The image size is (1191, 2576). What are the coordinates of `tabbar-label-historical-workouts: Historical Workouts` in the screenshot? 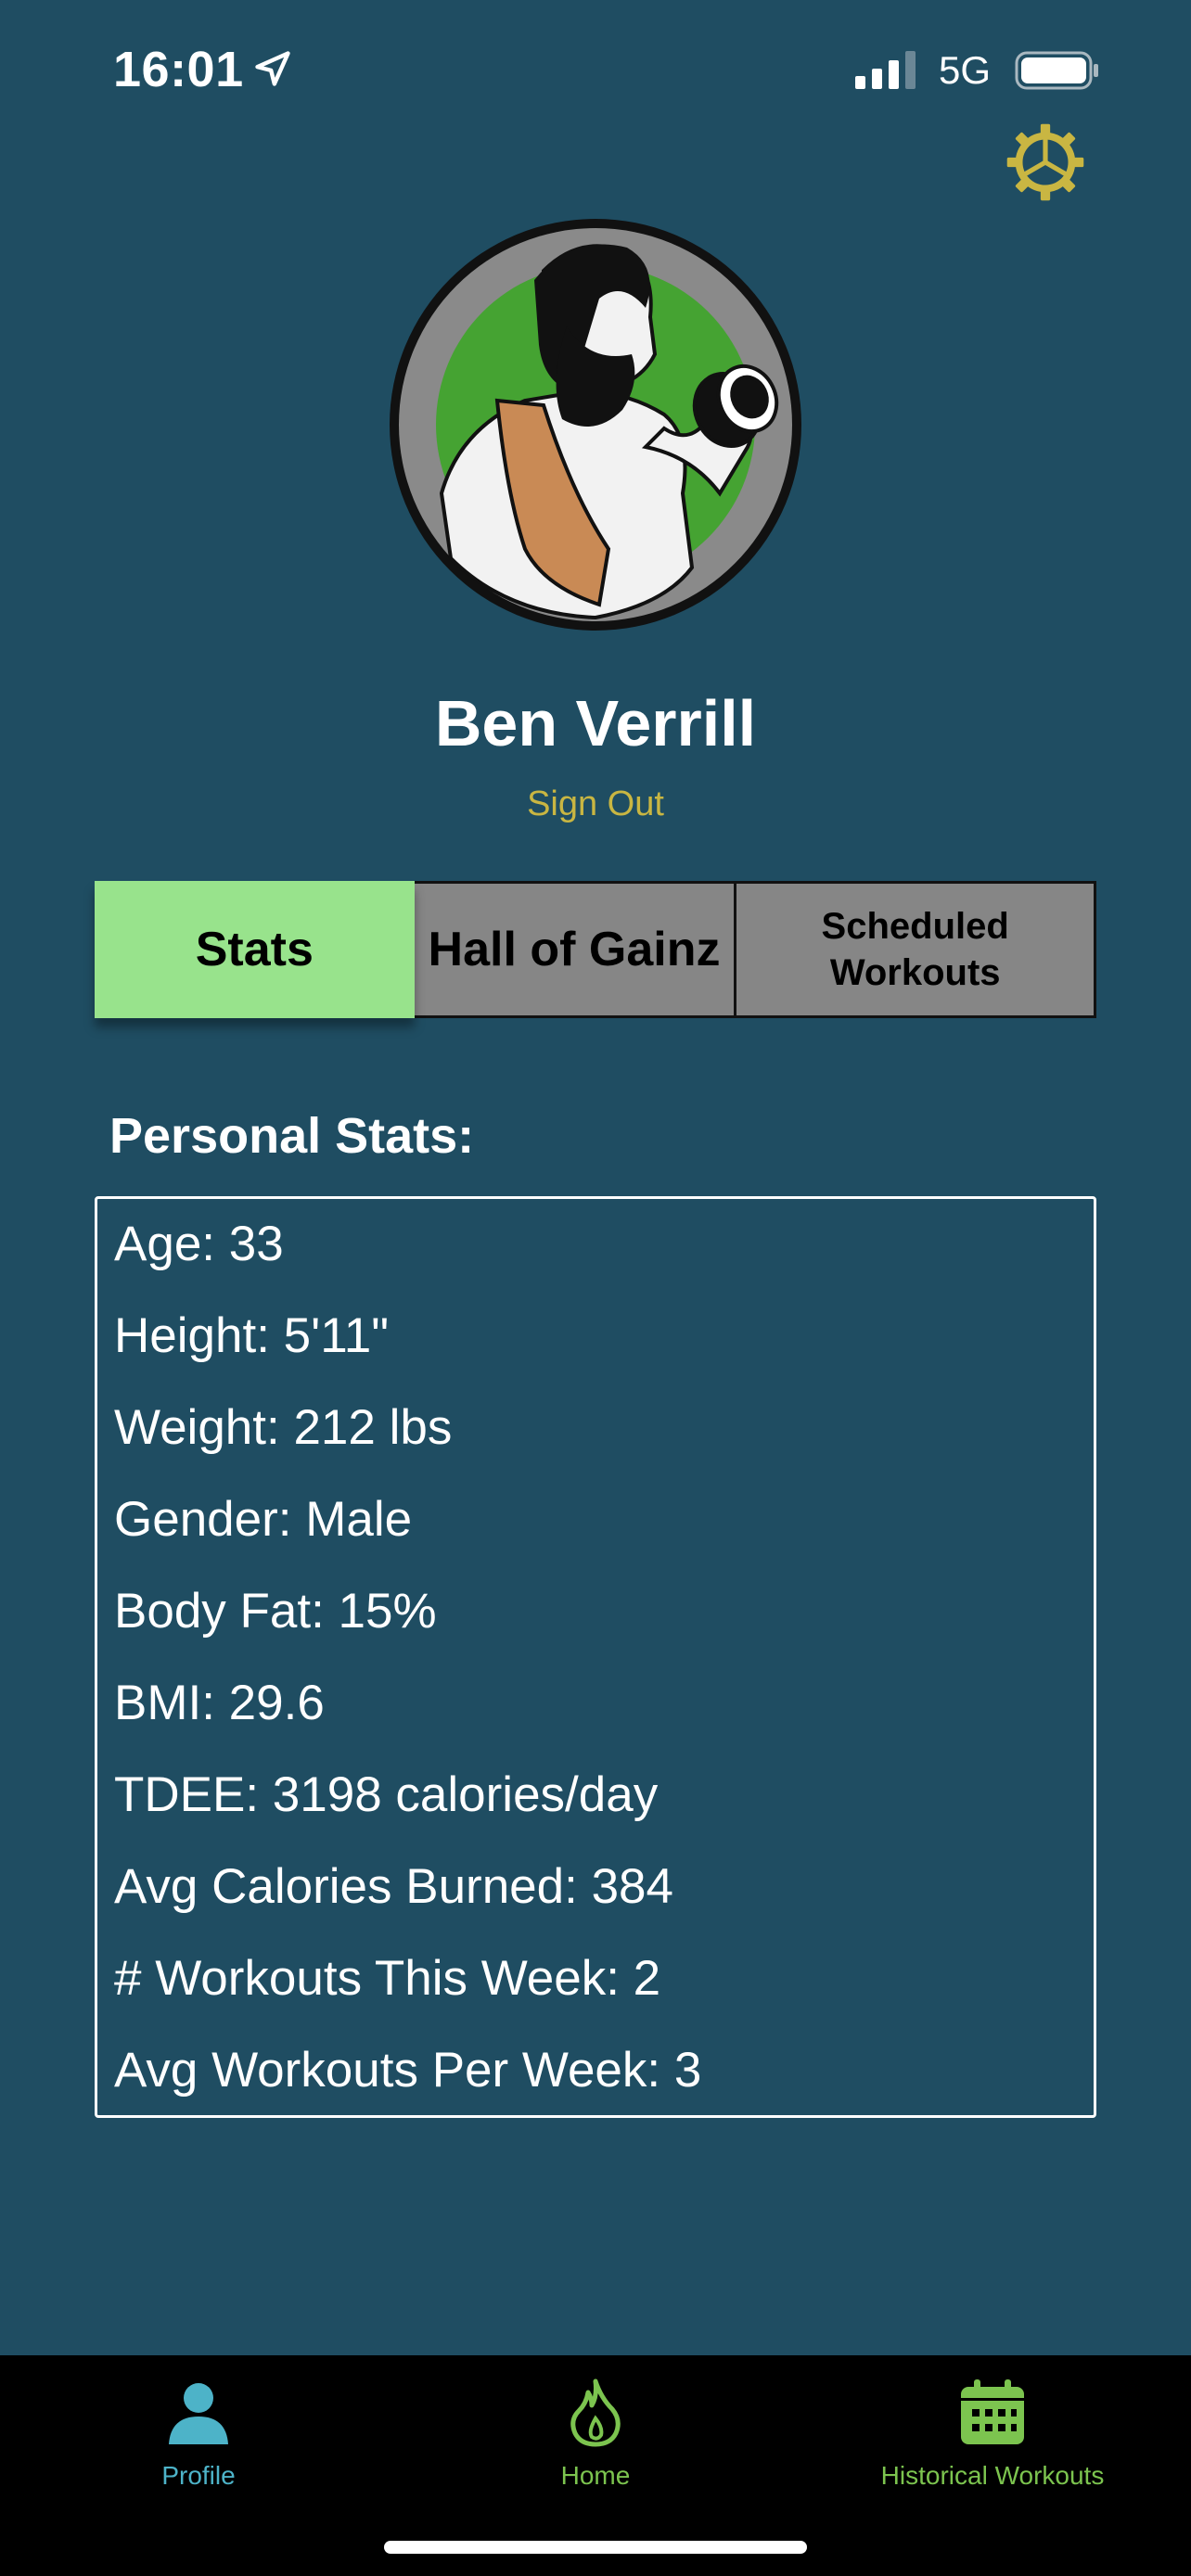 It's located at (992, 2475).